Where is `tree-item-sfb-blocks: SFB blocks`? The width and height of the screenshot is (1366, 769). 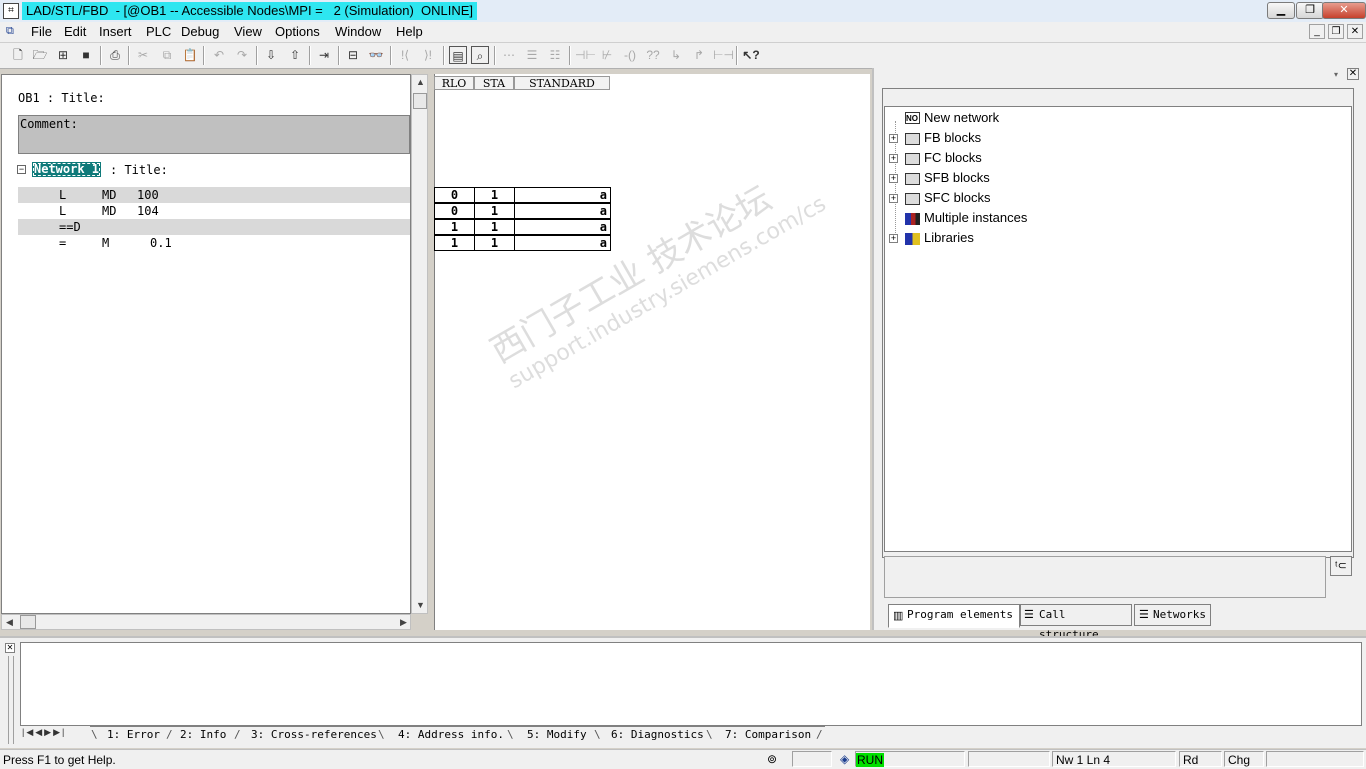
tree-item-sfb-blocks: SFB blocks is located at coordinates (957, 178).